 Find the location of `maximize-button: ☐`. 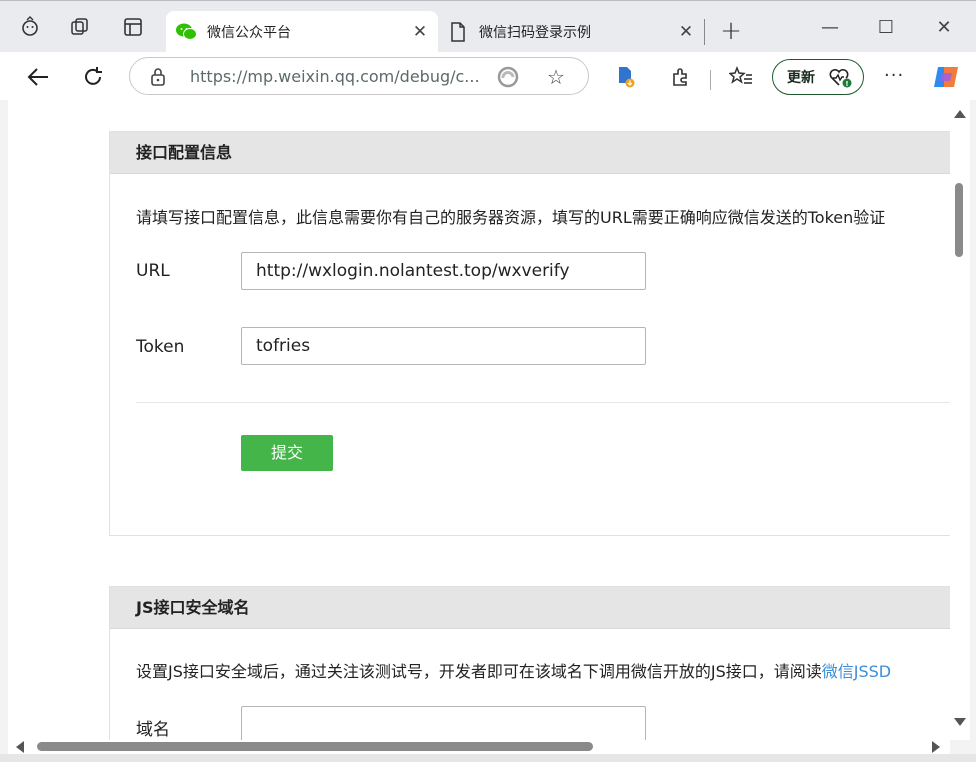

maximize-button: ☐ is located at coordinates (886, 27).